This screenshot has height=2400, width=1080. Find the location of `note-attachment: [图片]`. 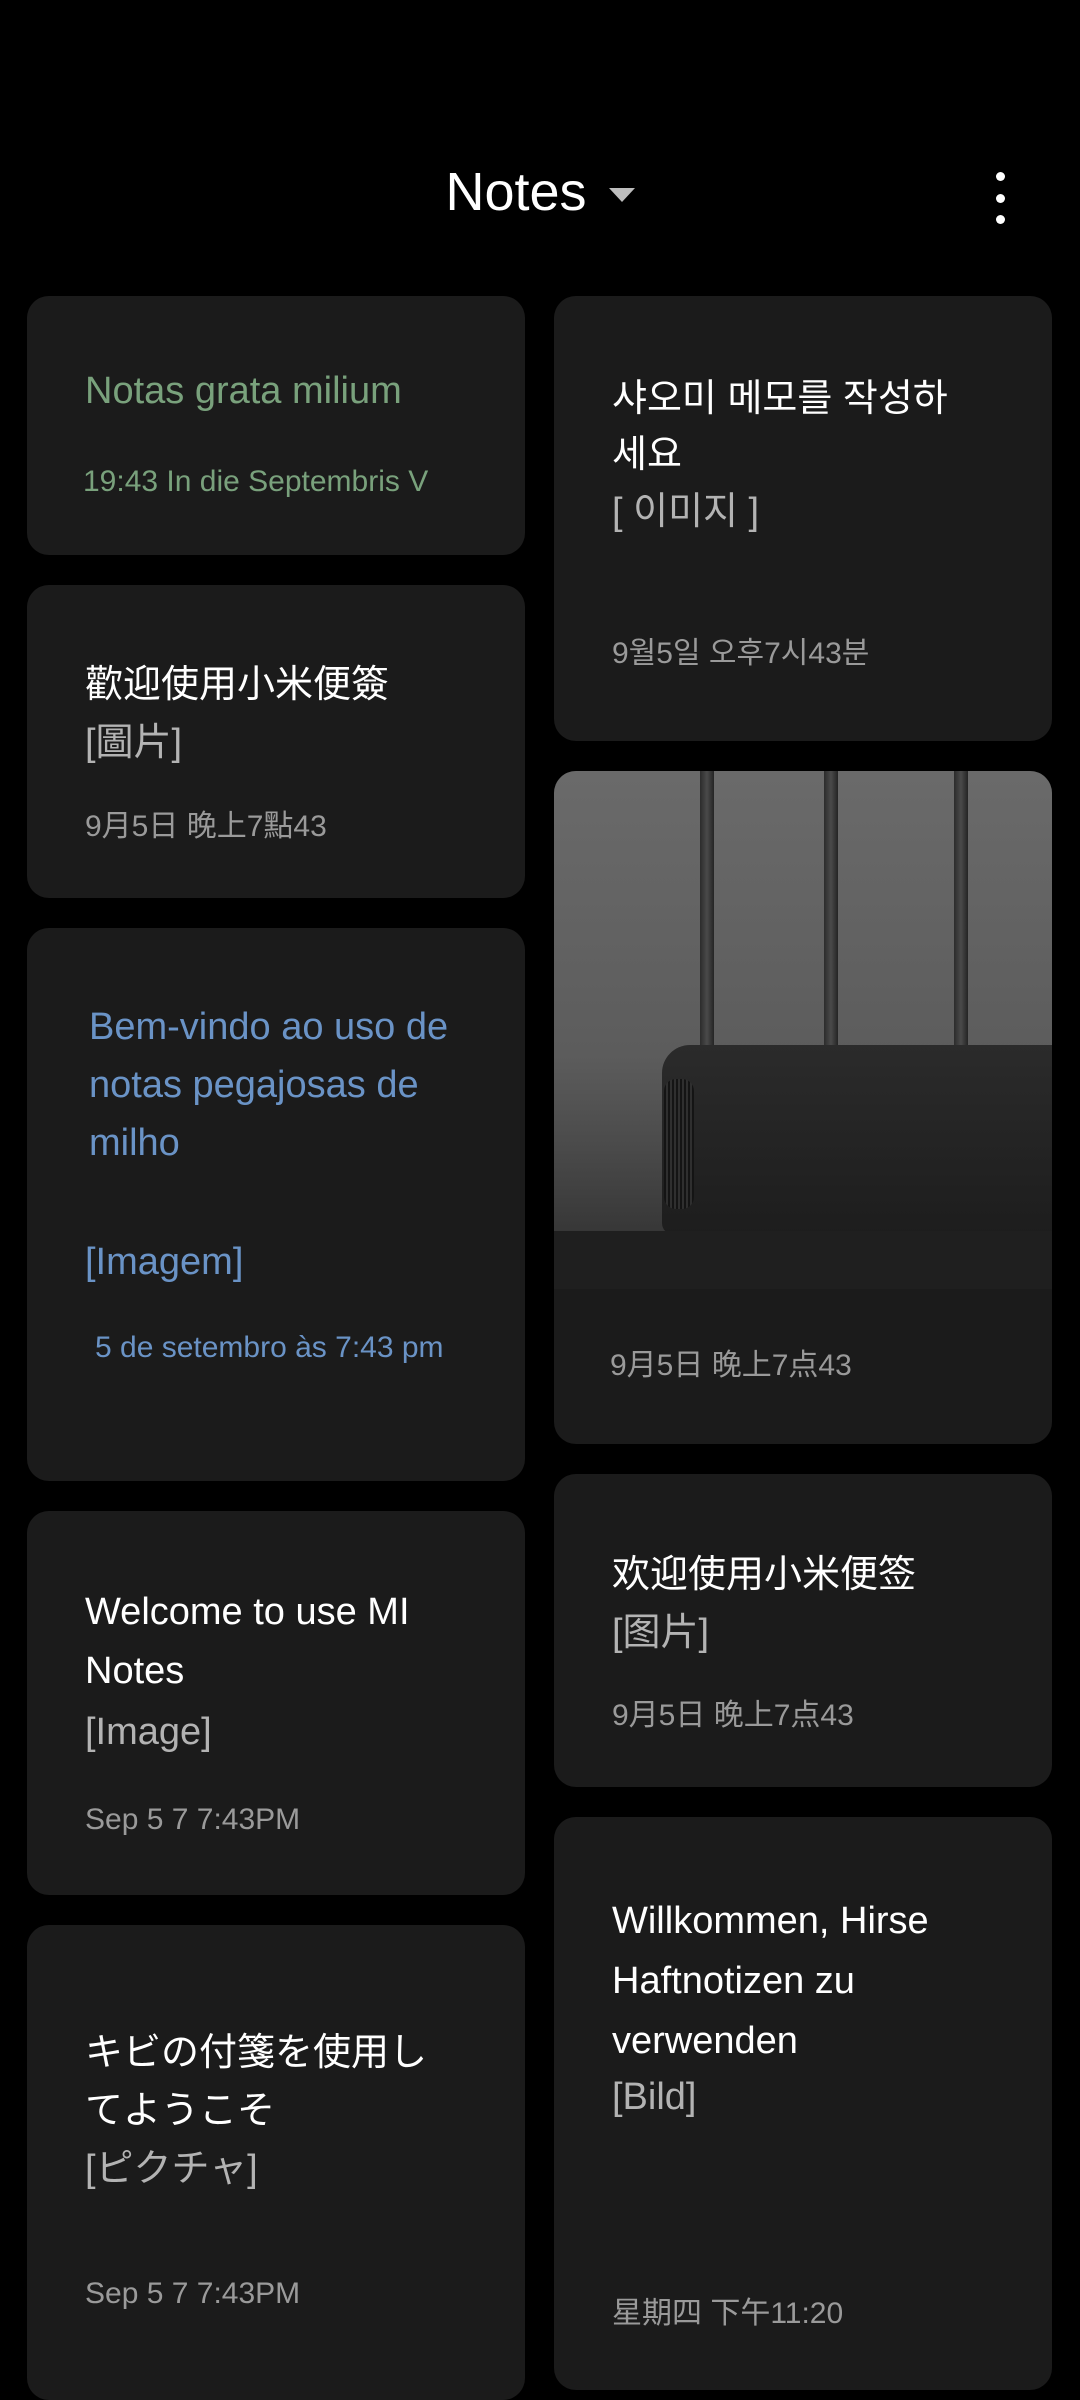

note-attachment: [图片] is located at coordinates (661, 1633).